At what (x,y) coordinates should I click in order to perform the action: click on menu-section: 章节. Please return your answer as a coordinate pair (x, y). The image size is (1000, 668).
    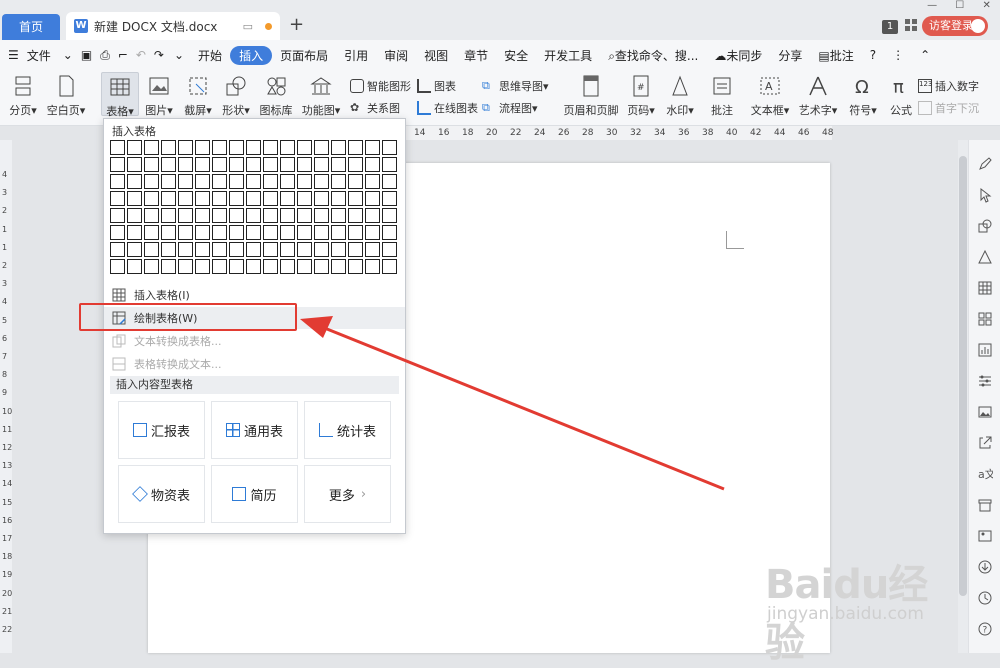
    Looking at the image, I should click on (476, 55).